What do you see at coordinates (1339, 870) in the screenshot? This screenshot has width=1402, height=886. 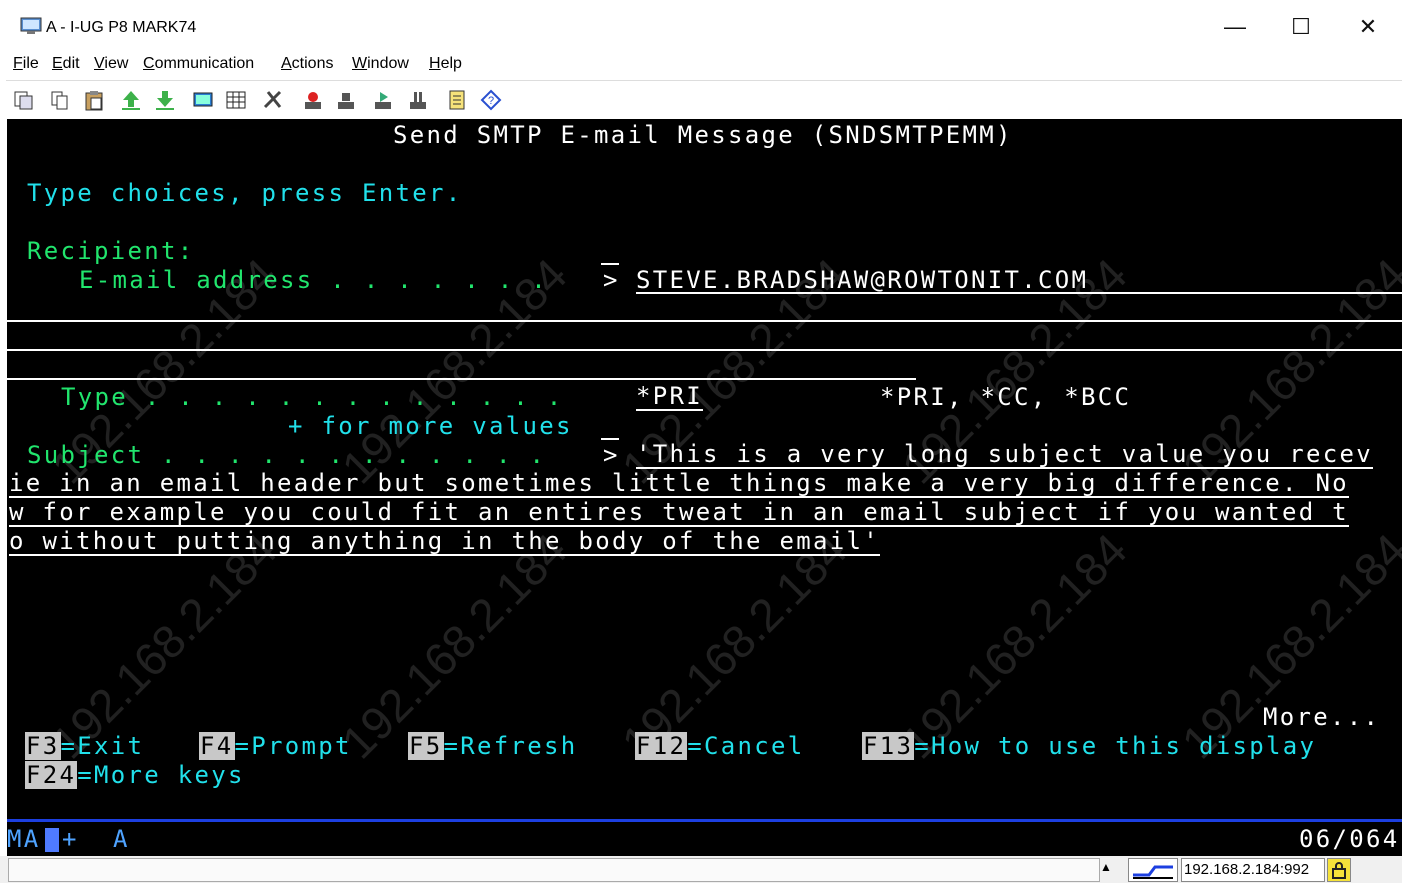 I see `ssl-lock-icon` at bounding box center [1339, 870].